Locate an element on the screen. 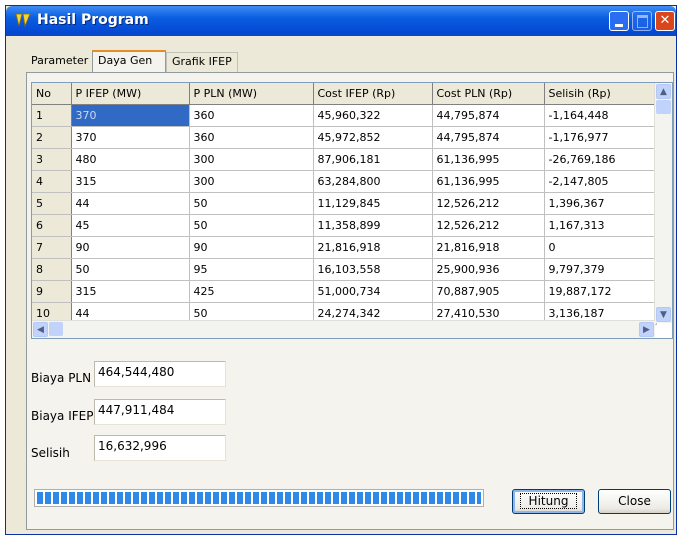  minimize-button is located at coordinates (619, 21).